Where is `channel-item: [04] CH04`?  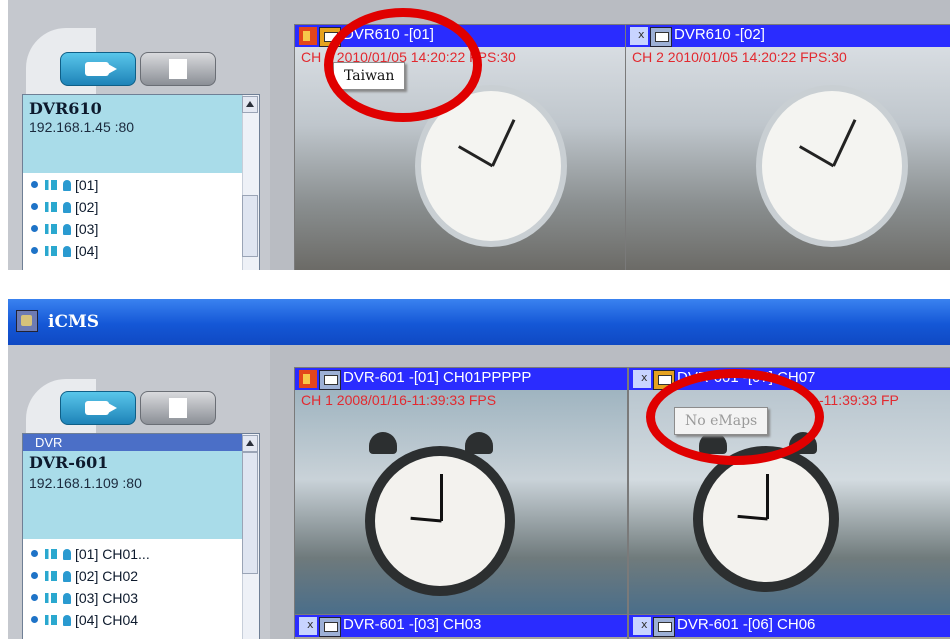 channel-item: [04] CH04 is located at coordinates (84, 622).